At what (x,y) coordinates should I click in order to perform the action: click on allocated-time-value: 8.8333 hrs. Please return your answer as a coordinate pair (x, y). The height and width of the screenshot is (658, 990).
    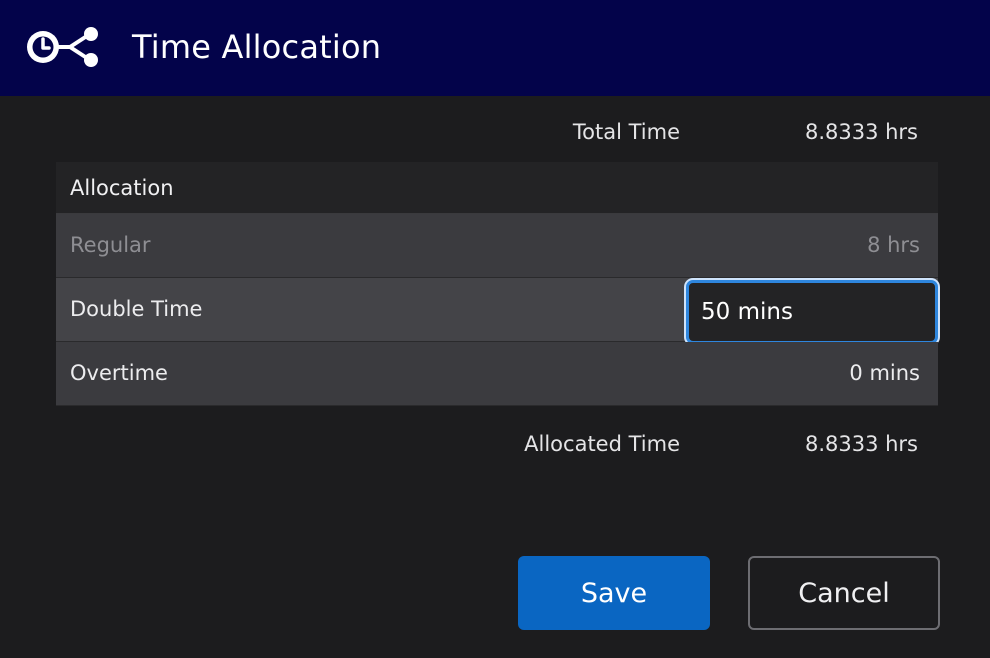
    Looking at the image, I should click on (861, 444).